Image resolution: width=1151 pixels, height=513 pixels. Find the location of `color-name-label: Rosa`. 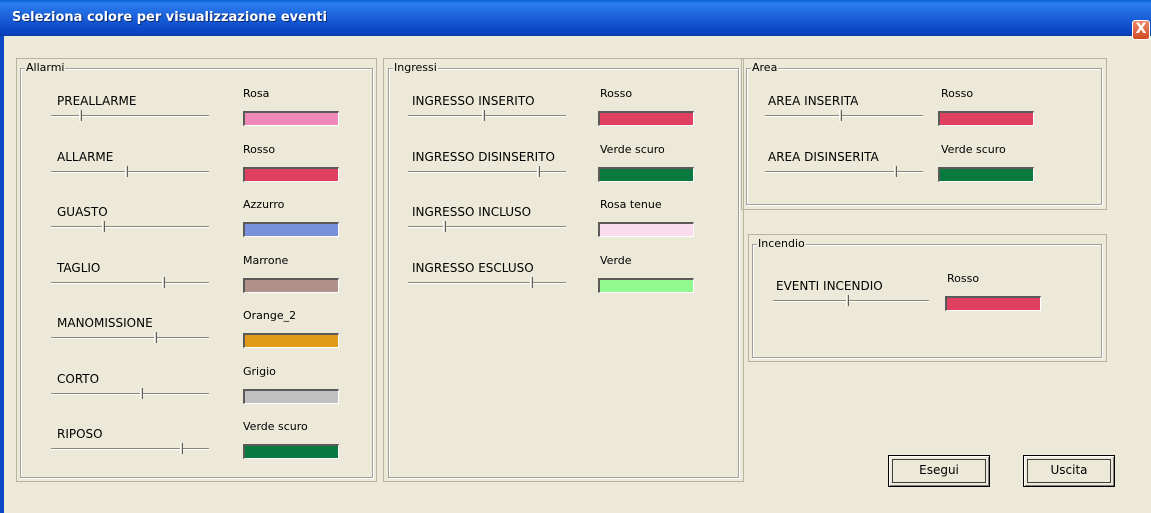

color-name-label: Rosa is located at coordinates (256, 93).